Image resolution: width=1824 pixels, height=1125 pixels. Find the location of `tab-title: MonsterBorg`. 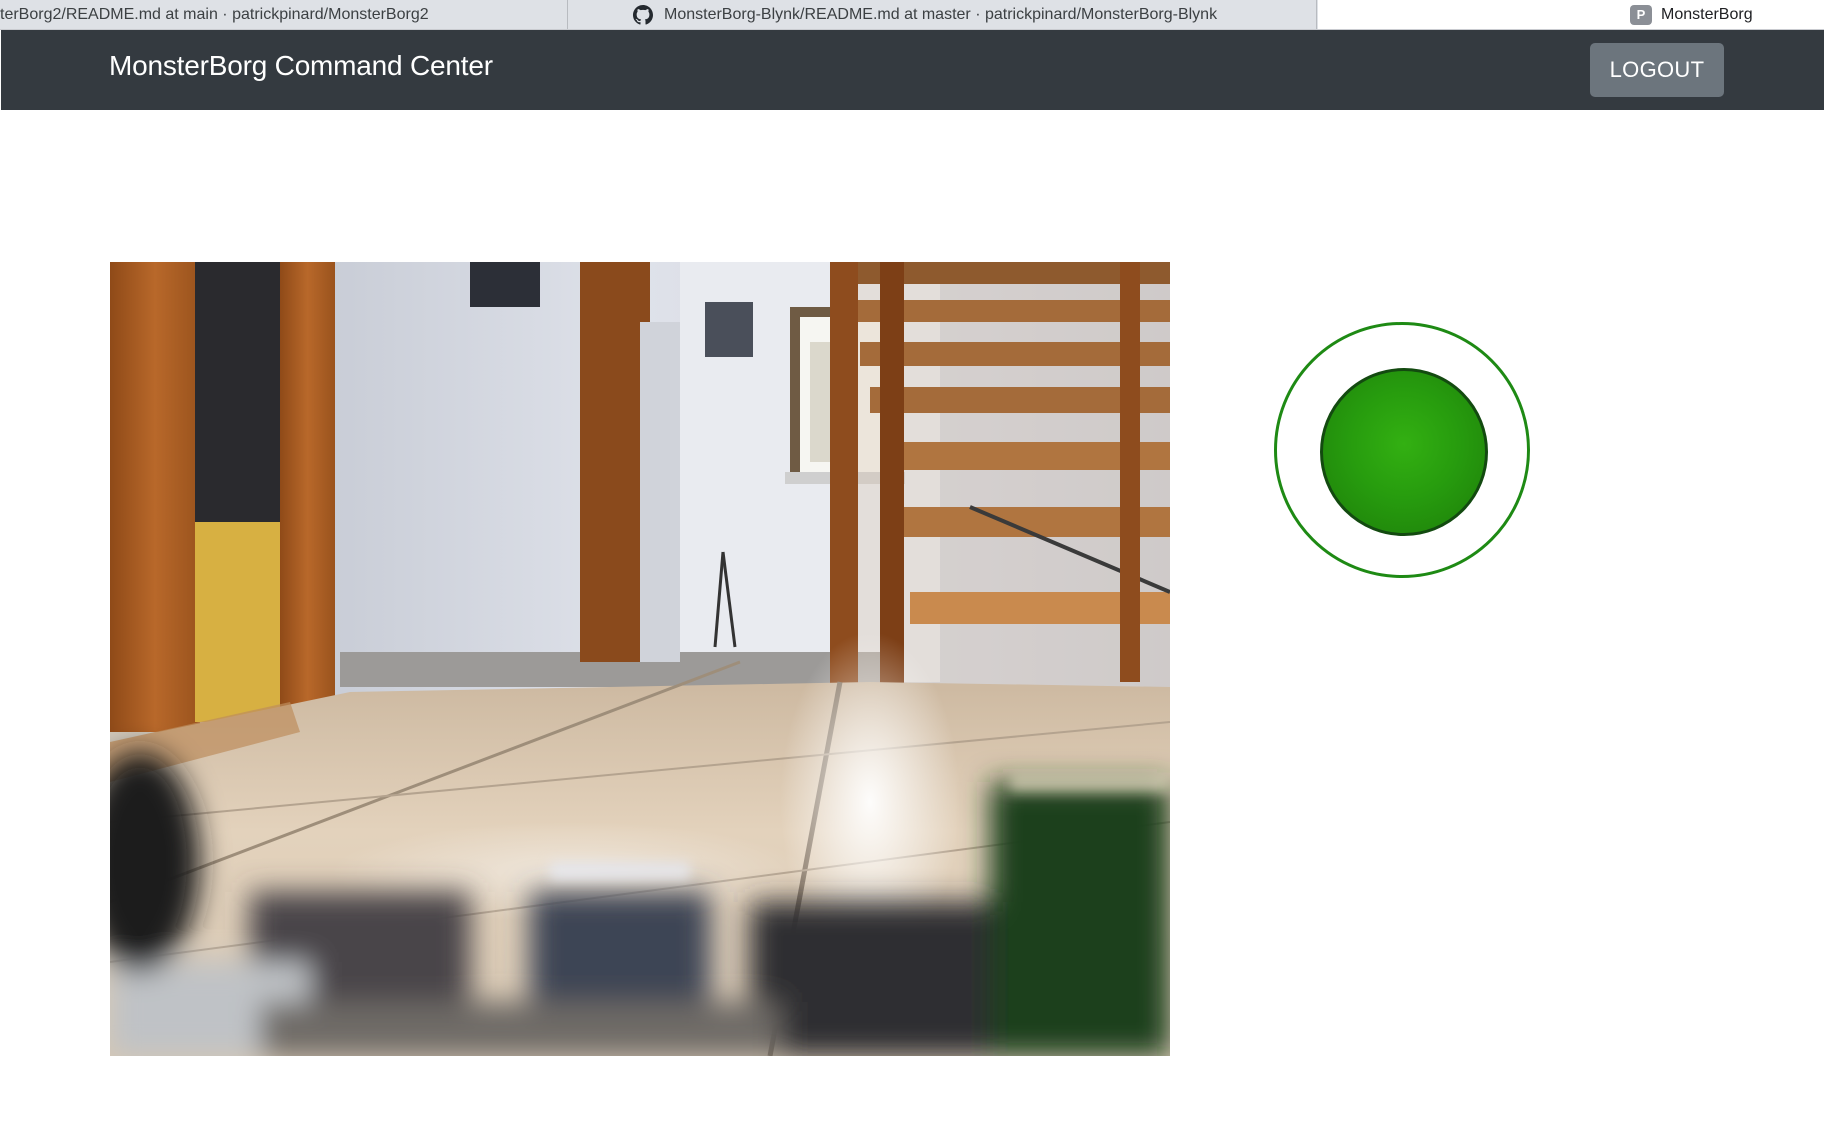

tab-title: MonsterBorg is located at coordinates (1707, 14).